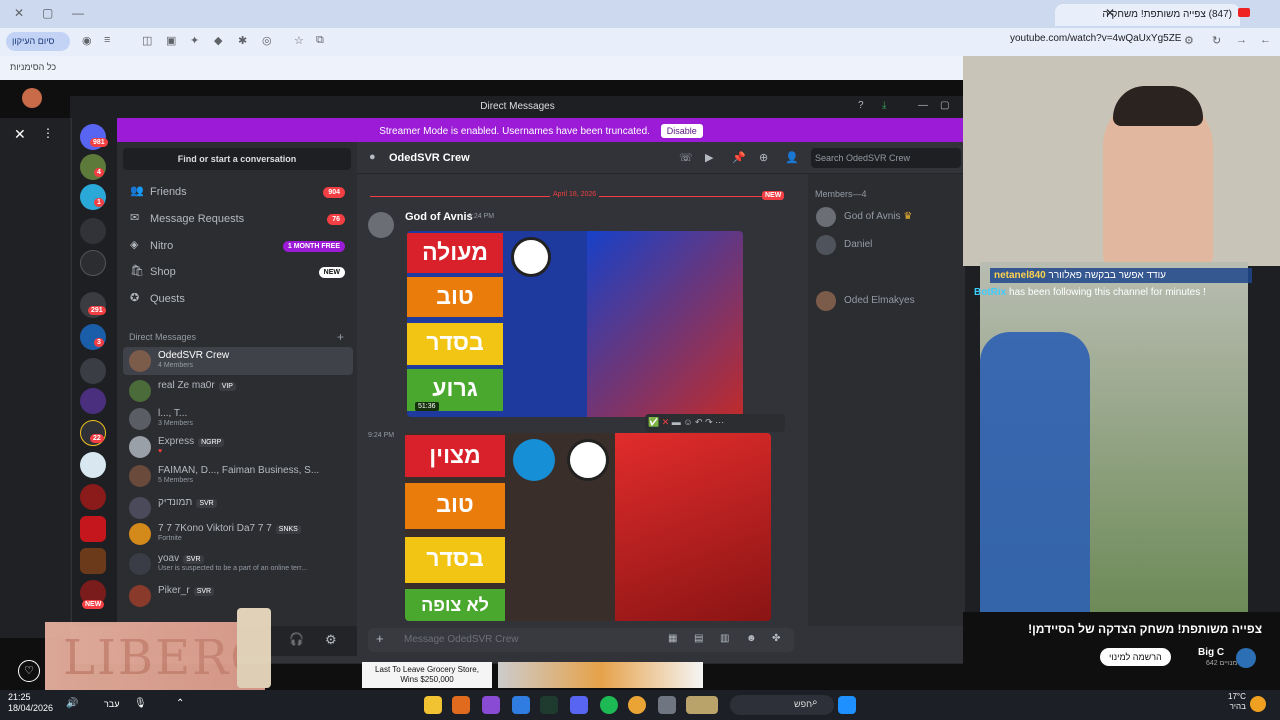  What do you see at coordinates (158, 651) in the screenshot?
I see `libero-ad: LIBERO` at bounding box center [158, 651].